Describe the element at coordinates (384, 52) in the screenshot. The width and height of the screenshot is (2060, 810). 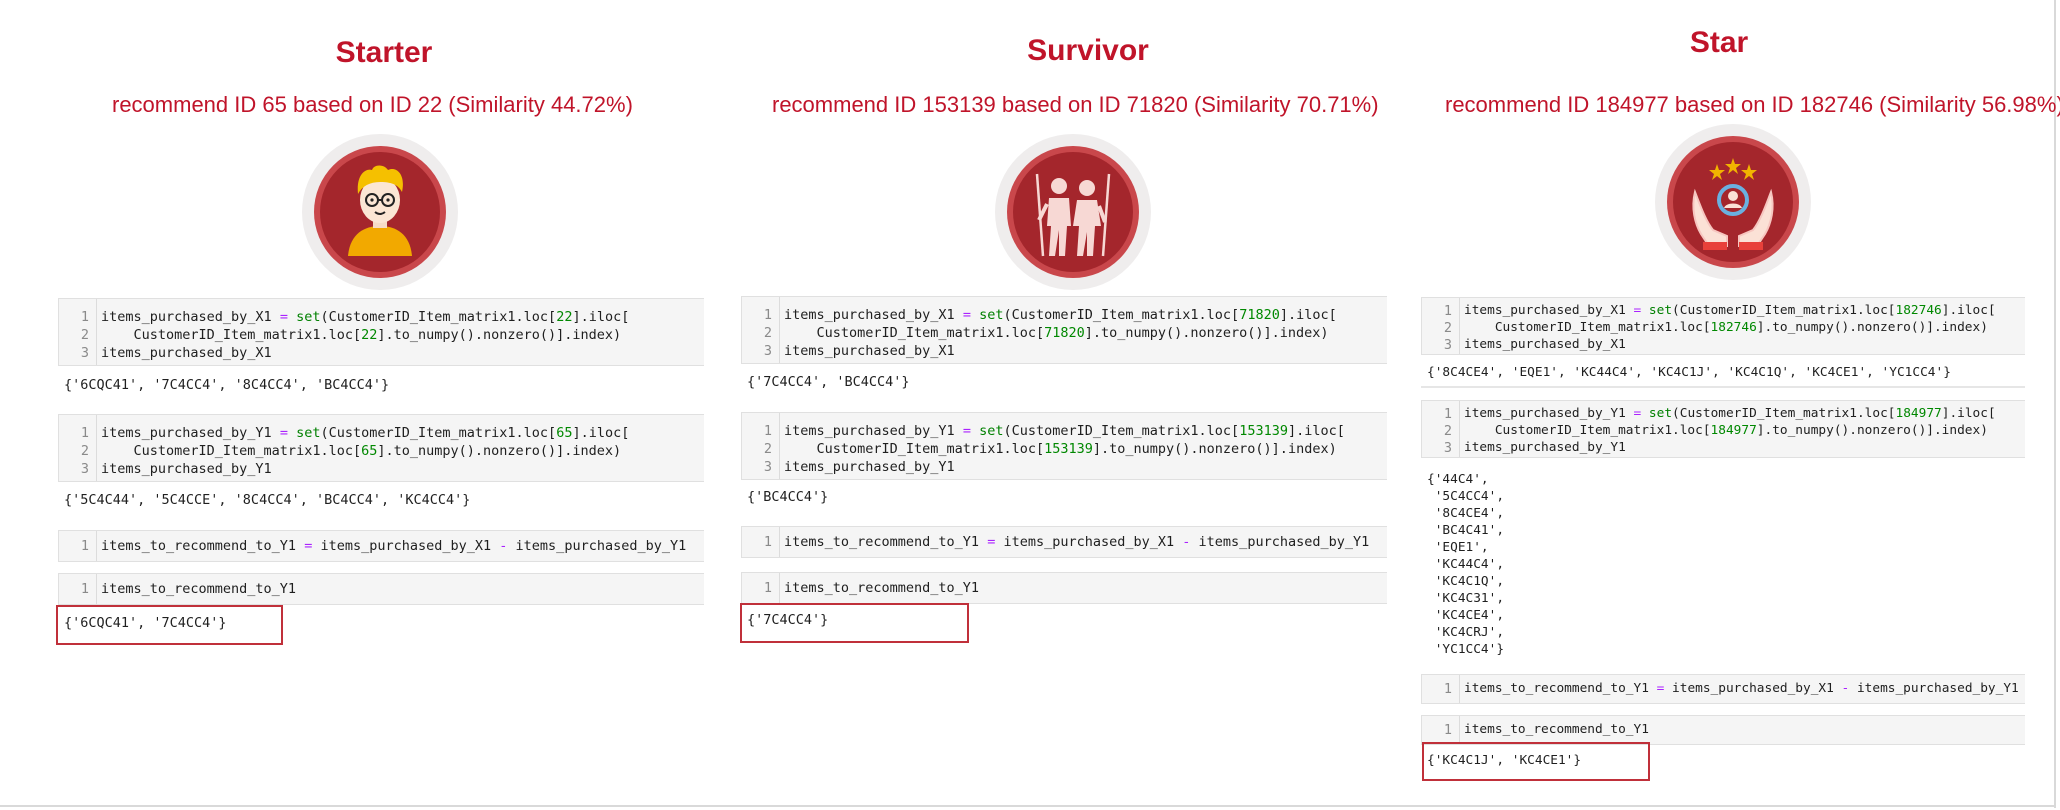
I see `column-title: Starter` at that location.